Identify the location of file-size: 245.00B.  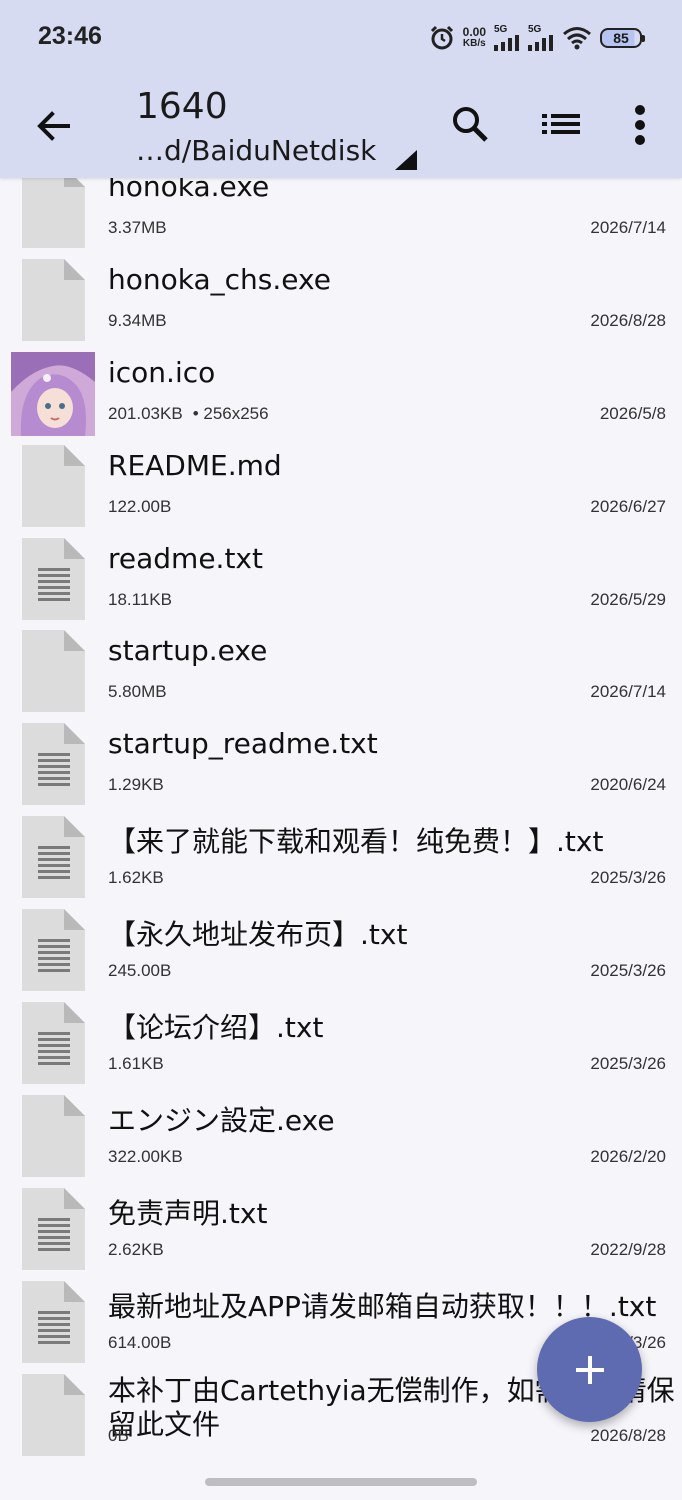
(140, 971).